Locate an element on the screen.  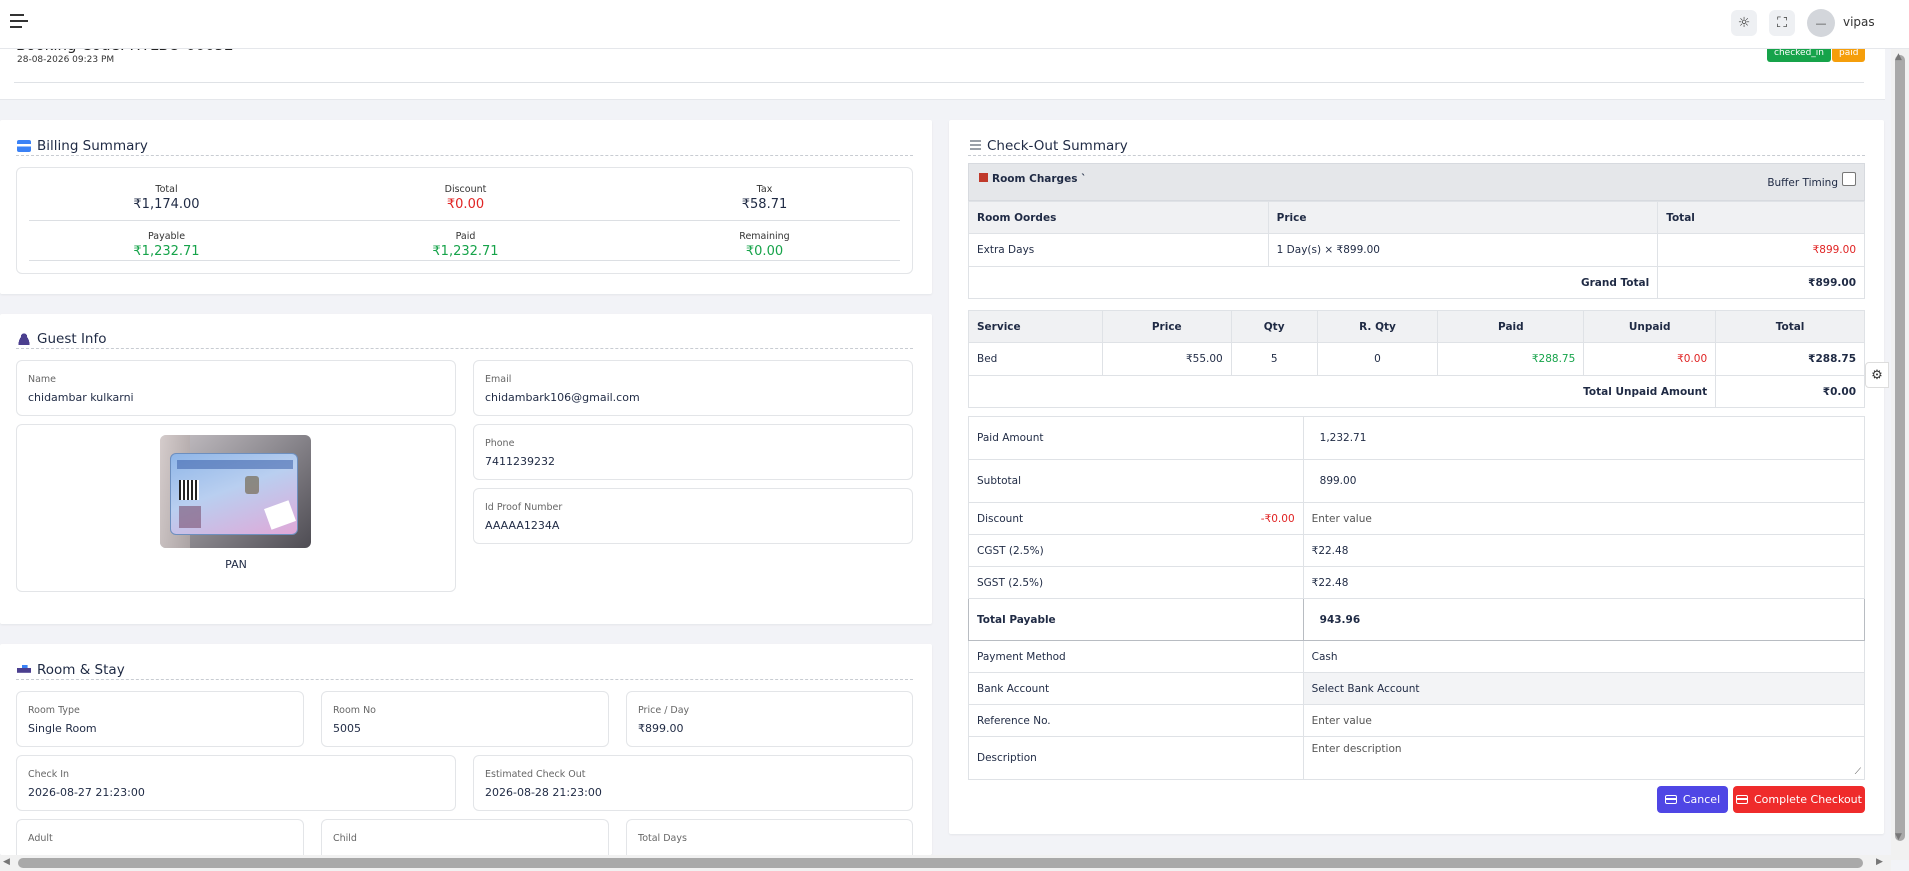
payment-method-row: Payment Method Cash is located at coordinates (1417, 656).